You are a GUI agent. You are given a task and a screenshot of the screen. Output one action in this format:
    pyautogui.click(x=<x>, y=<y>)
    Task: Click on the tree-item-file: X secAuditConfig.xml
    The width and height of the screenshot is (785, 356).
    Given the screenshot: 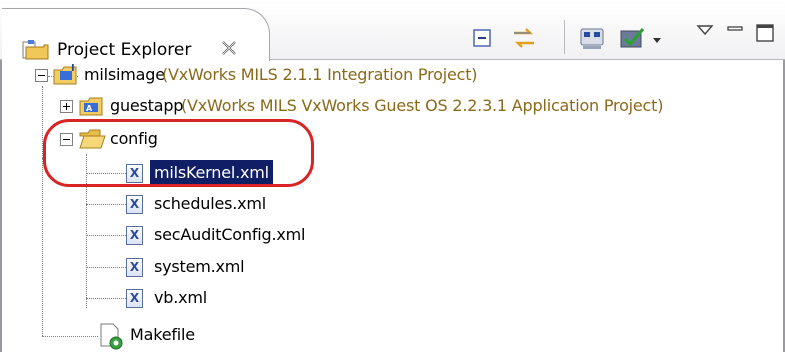 What is the action you would take?
    pyautogui.click(x=170, y=235)
    